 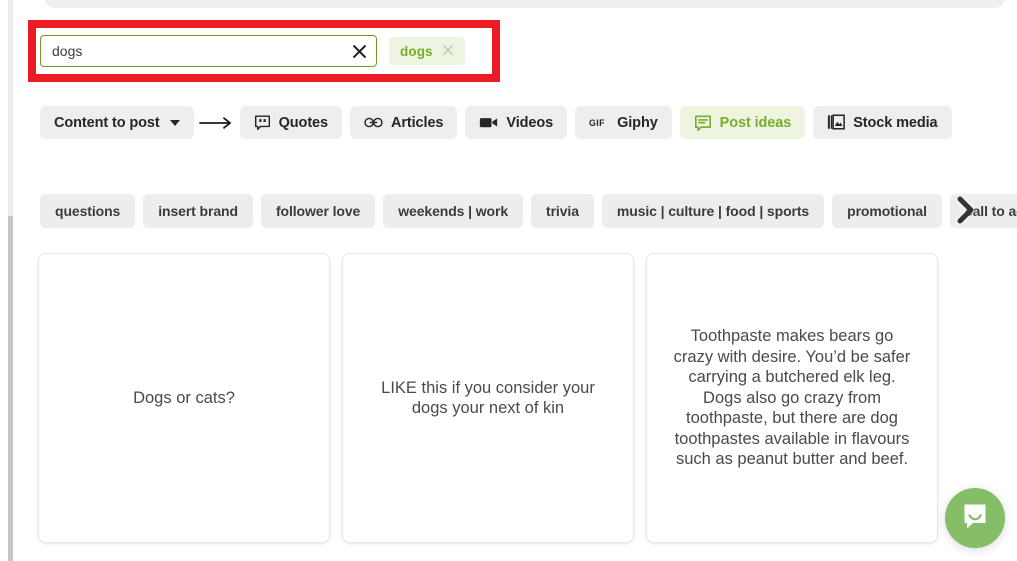 I want to click on chevron-down-icon, so click(x=174, y=122).